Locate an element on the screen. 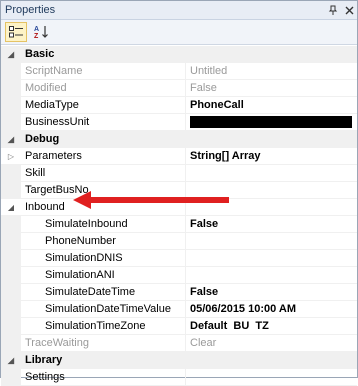  svg-text: Z is located at coordinates (36, 36).